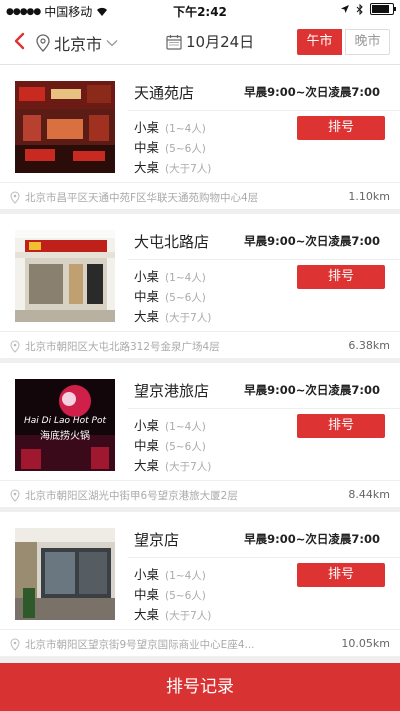  I want to click on address-row: 北京市朝阳区望京街9号望京国际商业中心E座4... 10.05km, so click(200, 643).